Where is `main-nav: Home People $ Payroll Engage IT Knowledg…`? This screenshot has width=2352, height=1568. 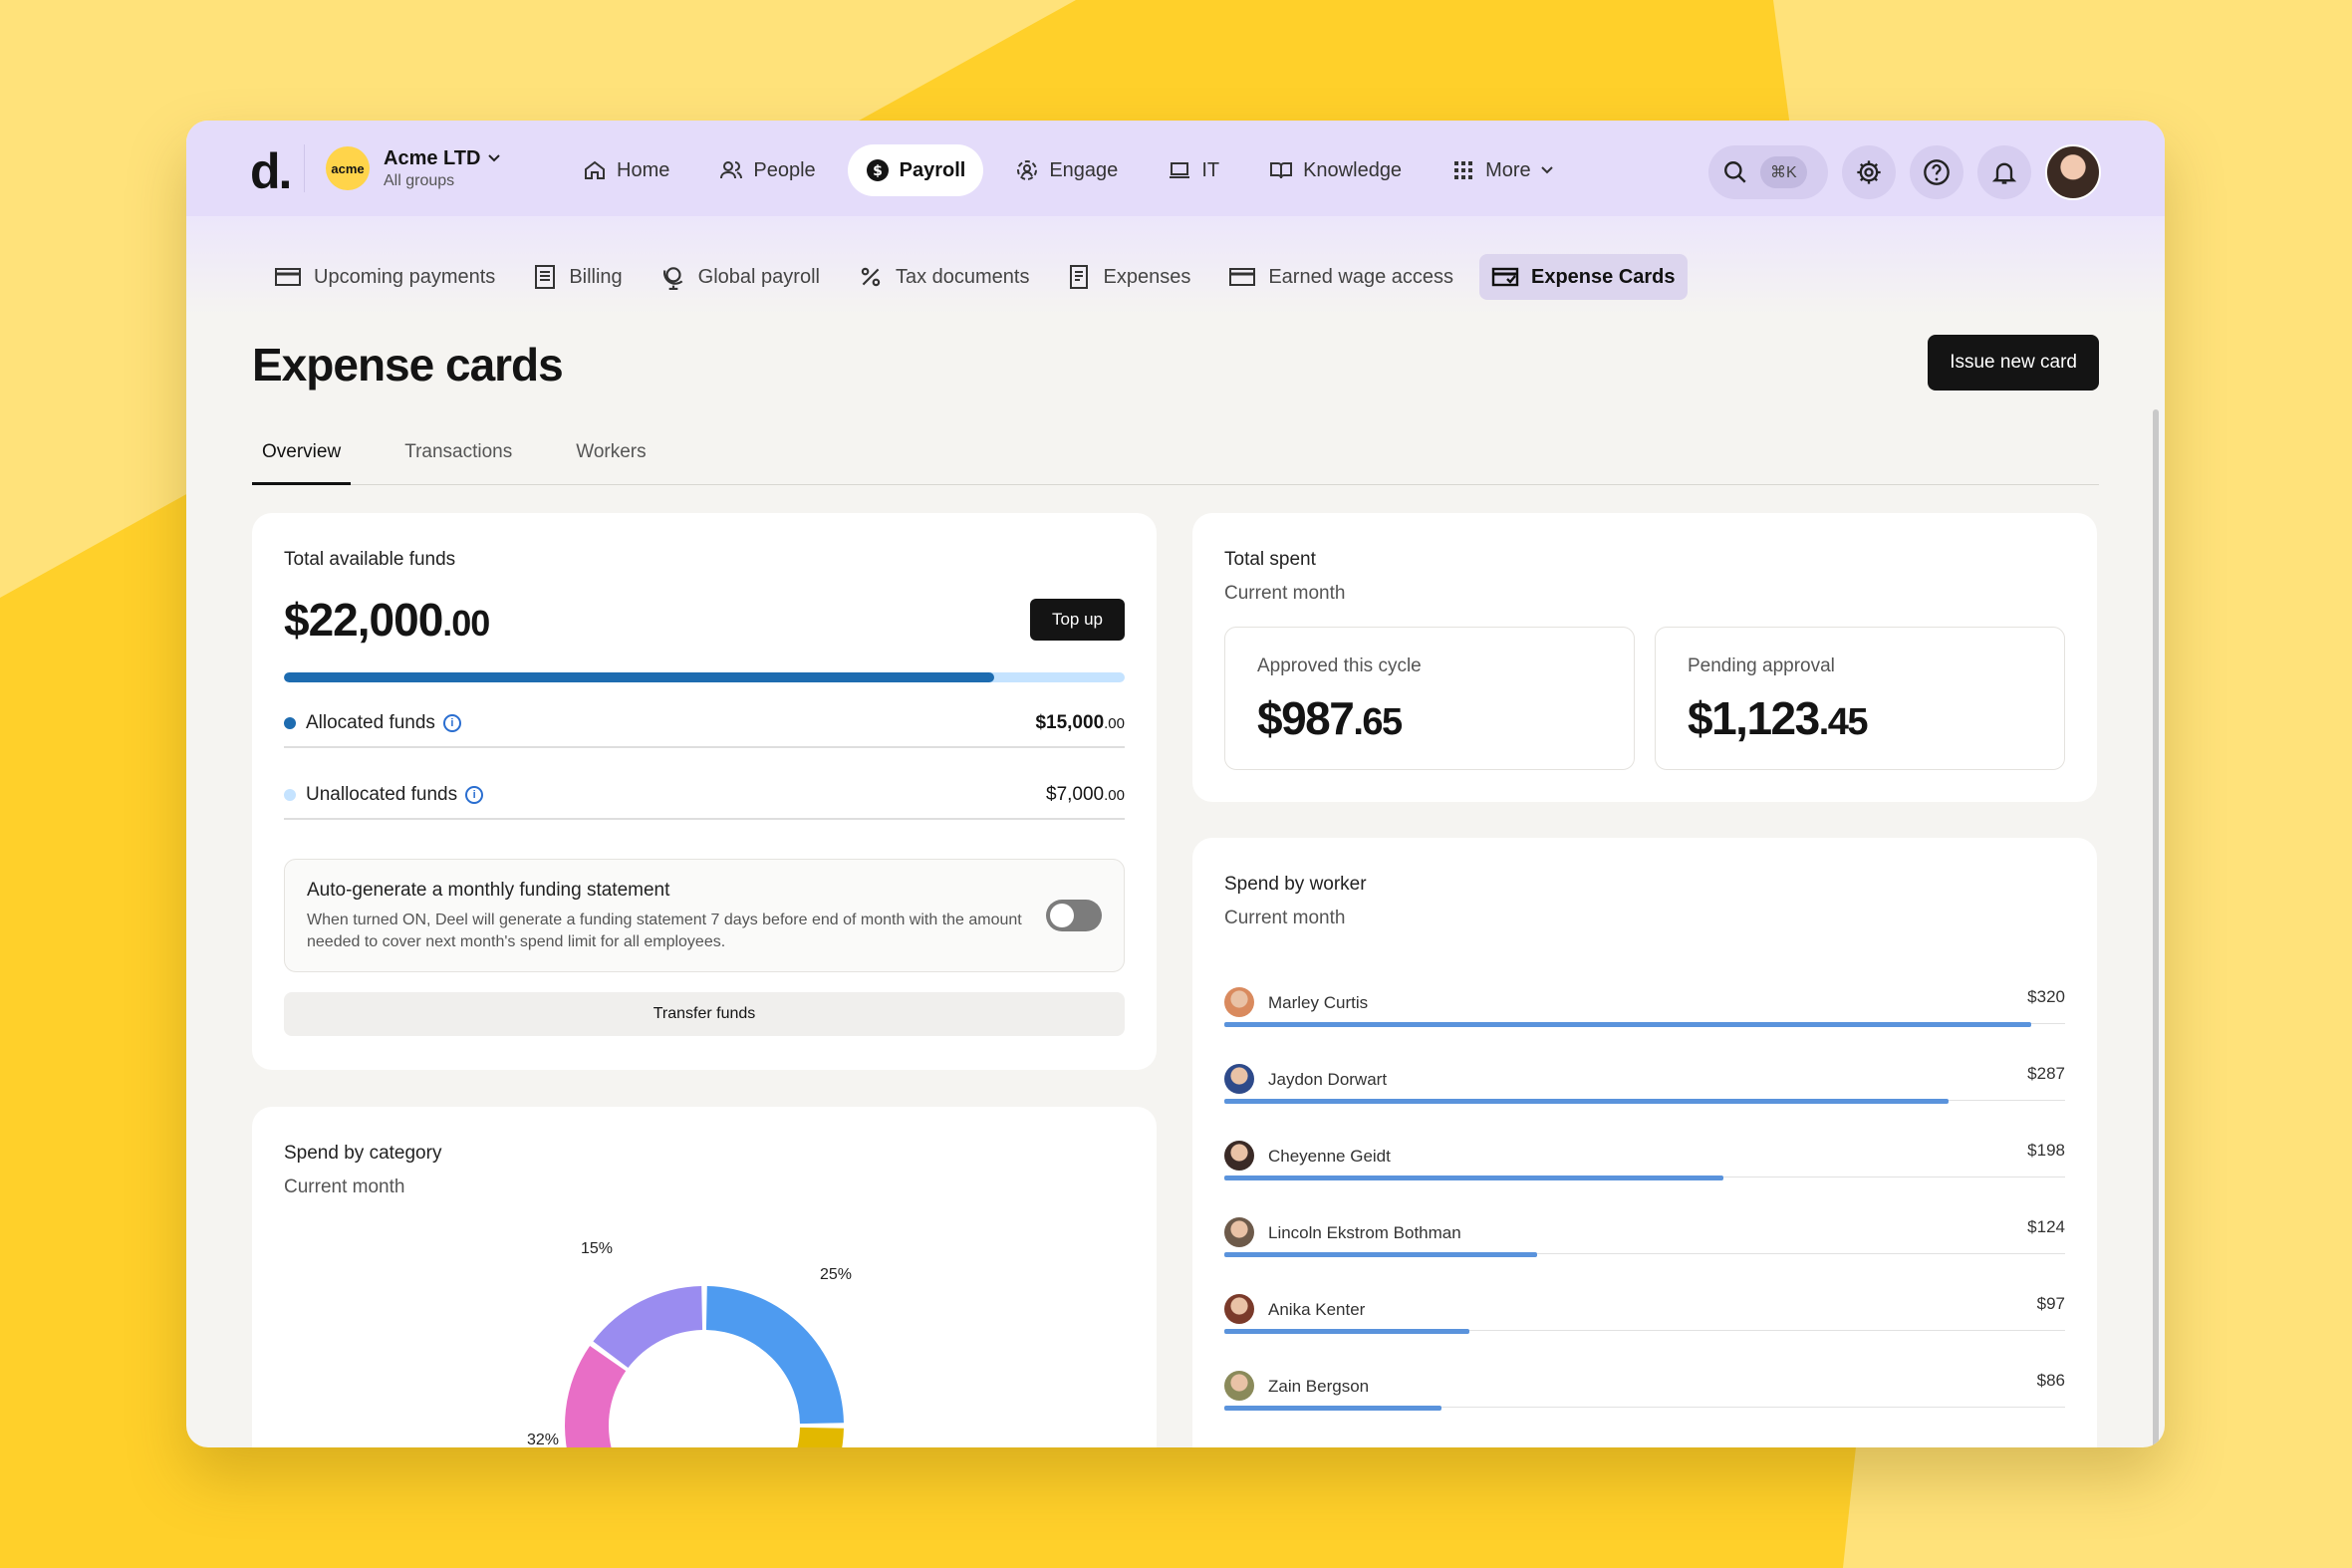
main-nav: Home People $ Payroll Engage IT Knowledg… is located at coordinates (1068, 170).